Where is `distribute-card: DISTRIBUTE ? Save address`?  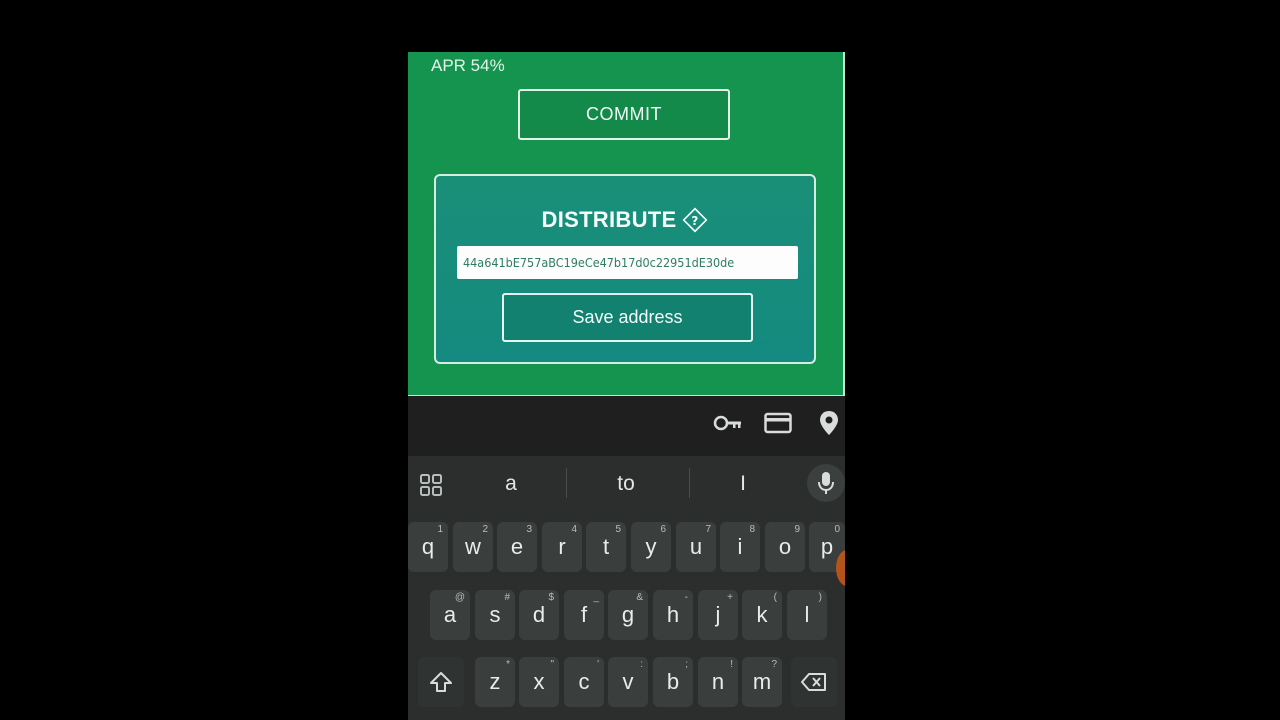 distribute-card: DISTRIBUTE ? Save address is located at coordinates (625, 269).